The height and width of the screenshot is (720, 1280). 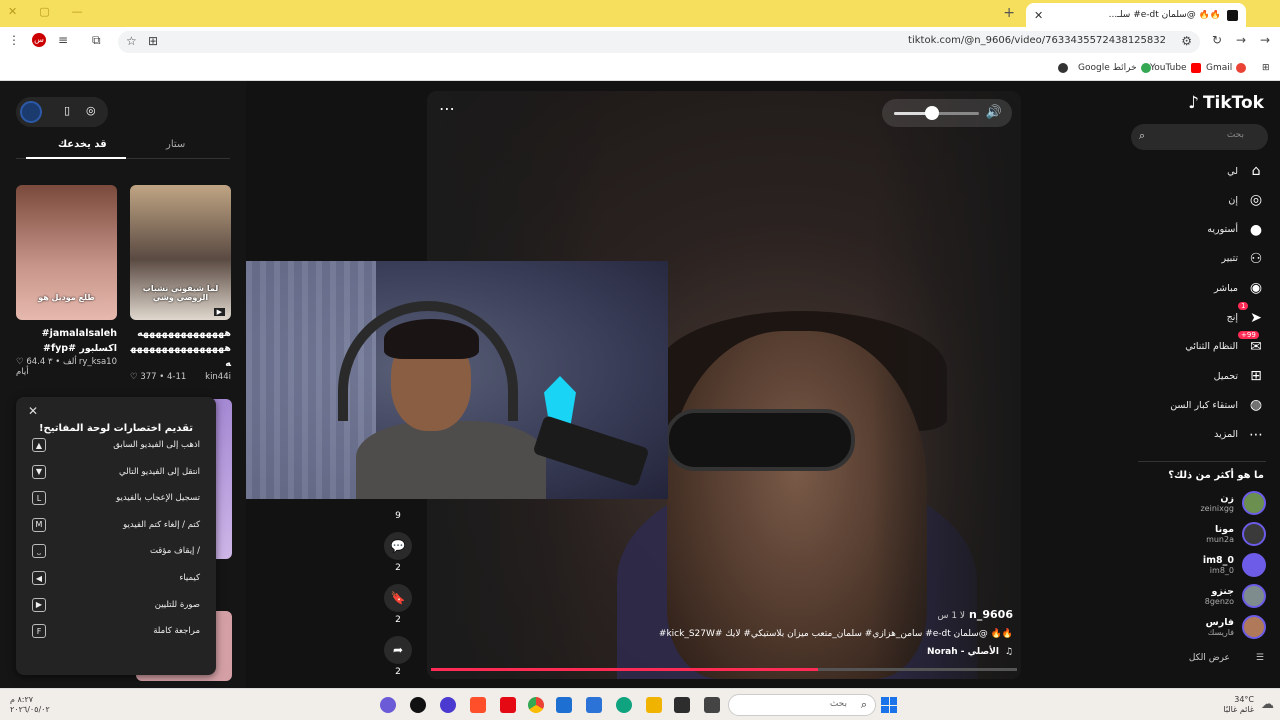 I want to click on tab-star: ستار, so click(x=175, y=144).